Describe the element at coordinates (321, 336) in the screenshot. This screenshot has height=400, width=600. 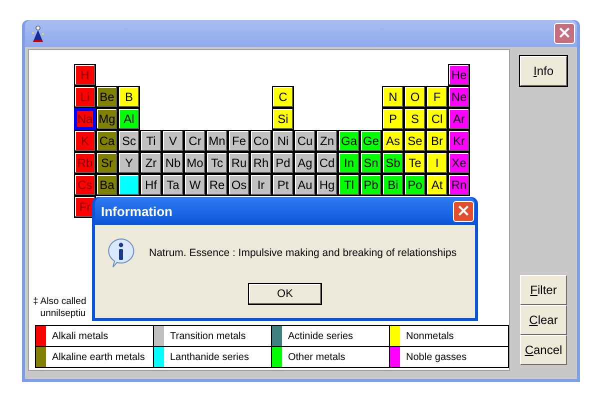
I see `legend-label: Actinide series` at that location.